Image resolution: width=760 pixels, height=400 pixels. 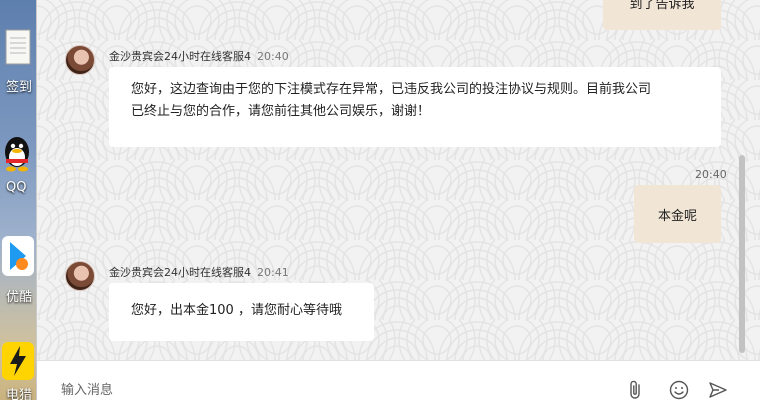 I want to click on message-input-bar, so click(x=398, y=380).